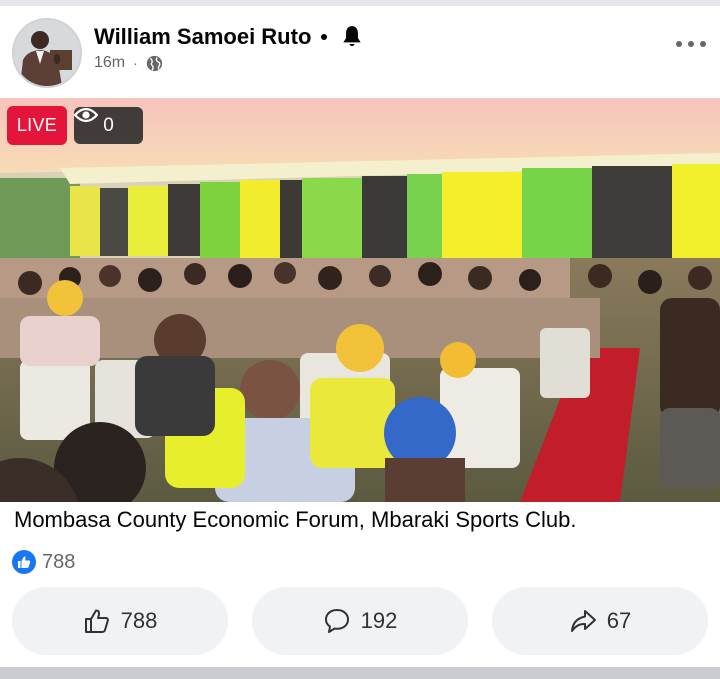 The image size is (720, 679). Describe the element at coordinates (600, 621) in the screenshot. I see `share-button: 67` at that location.